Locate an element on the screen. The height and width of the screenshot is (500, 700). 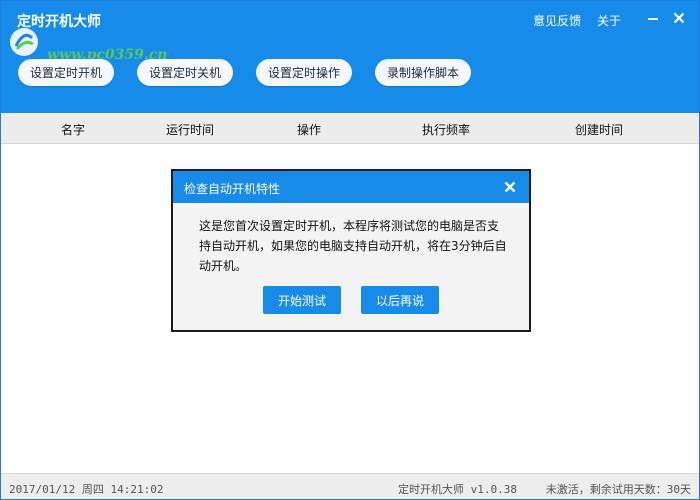
feedback-link: 意见反馈 is located at coordinates (557, 21).